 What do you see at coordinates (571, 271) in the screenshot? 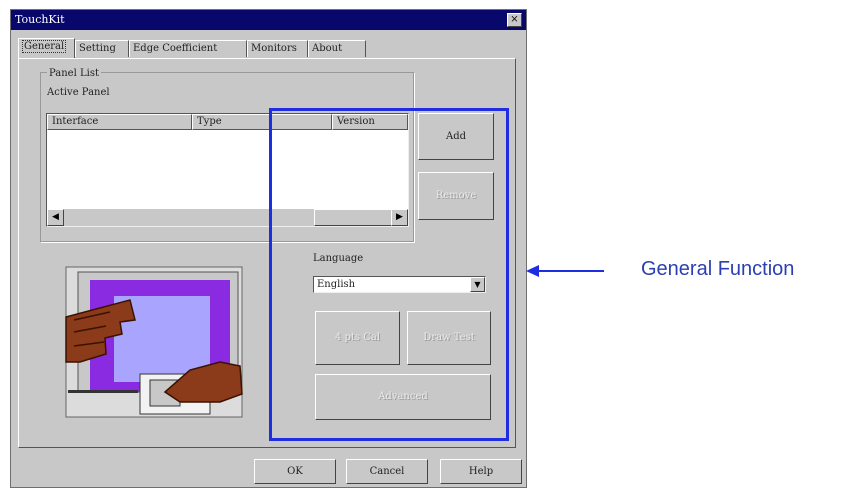
I see `arrow-line` at bounding box center [571, 271].